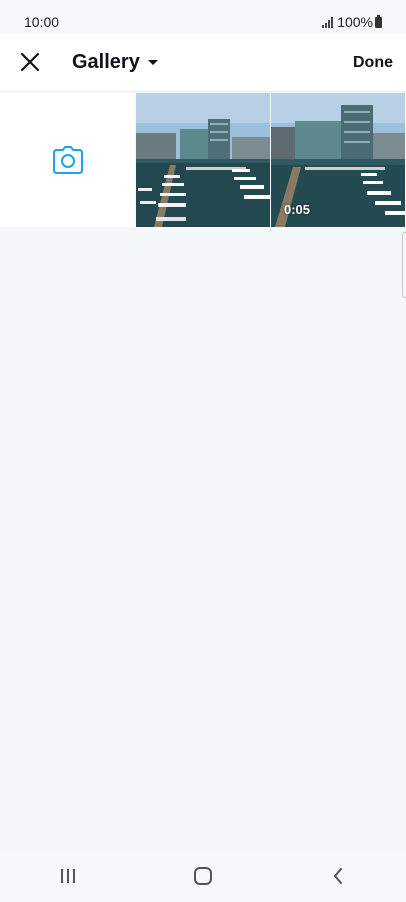 The width and height of the screenshot is (406, 902). I want to click on home-icon, so click(202, 876).